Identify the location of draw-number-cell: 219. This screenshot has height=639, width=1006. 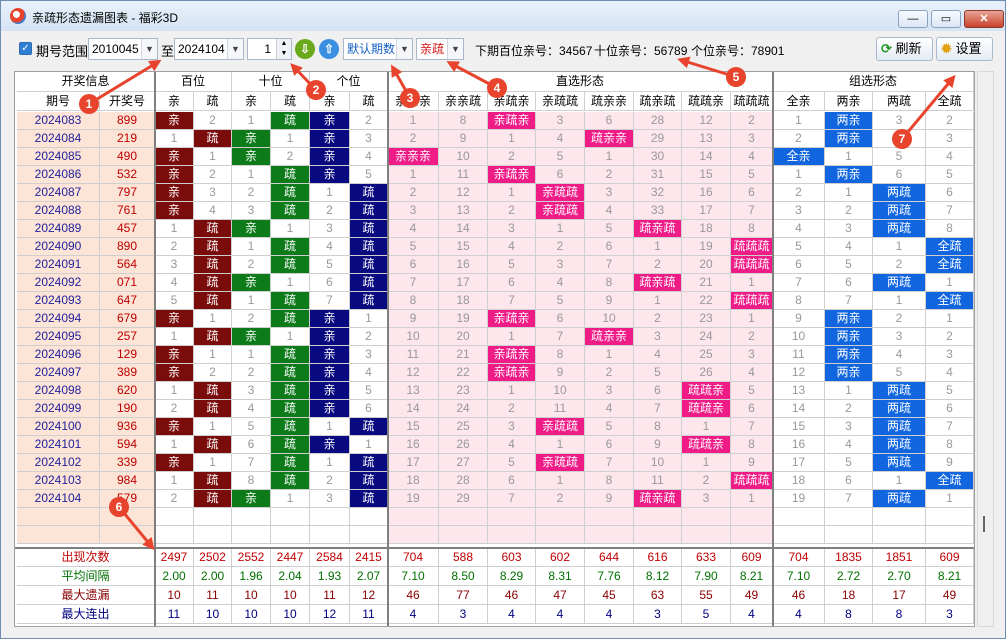
(127, 139).